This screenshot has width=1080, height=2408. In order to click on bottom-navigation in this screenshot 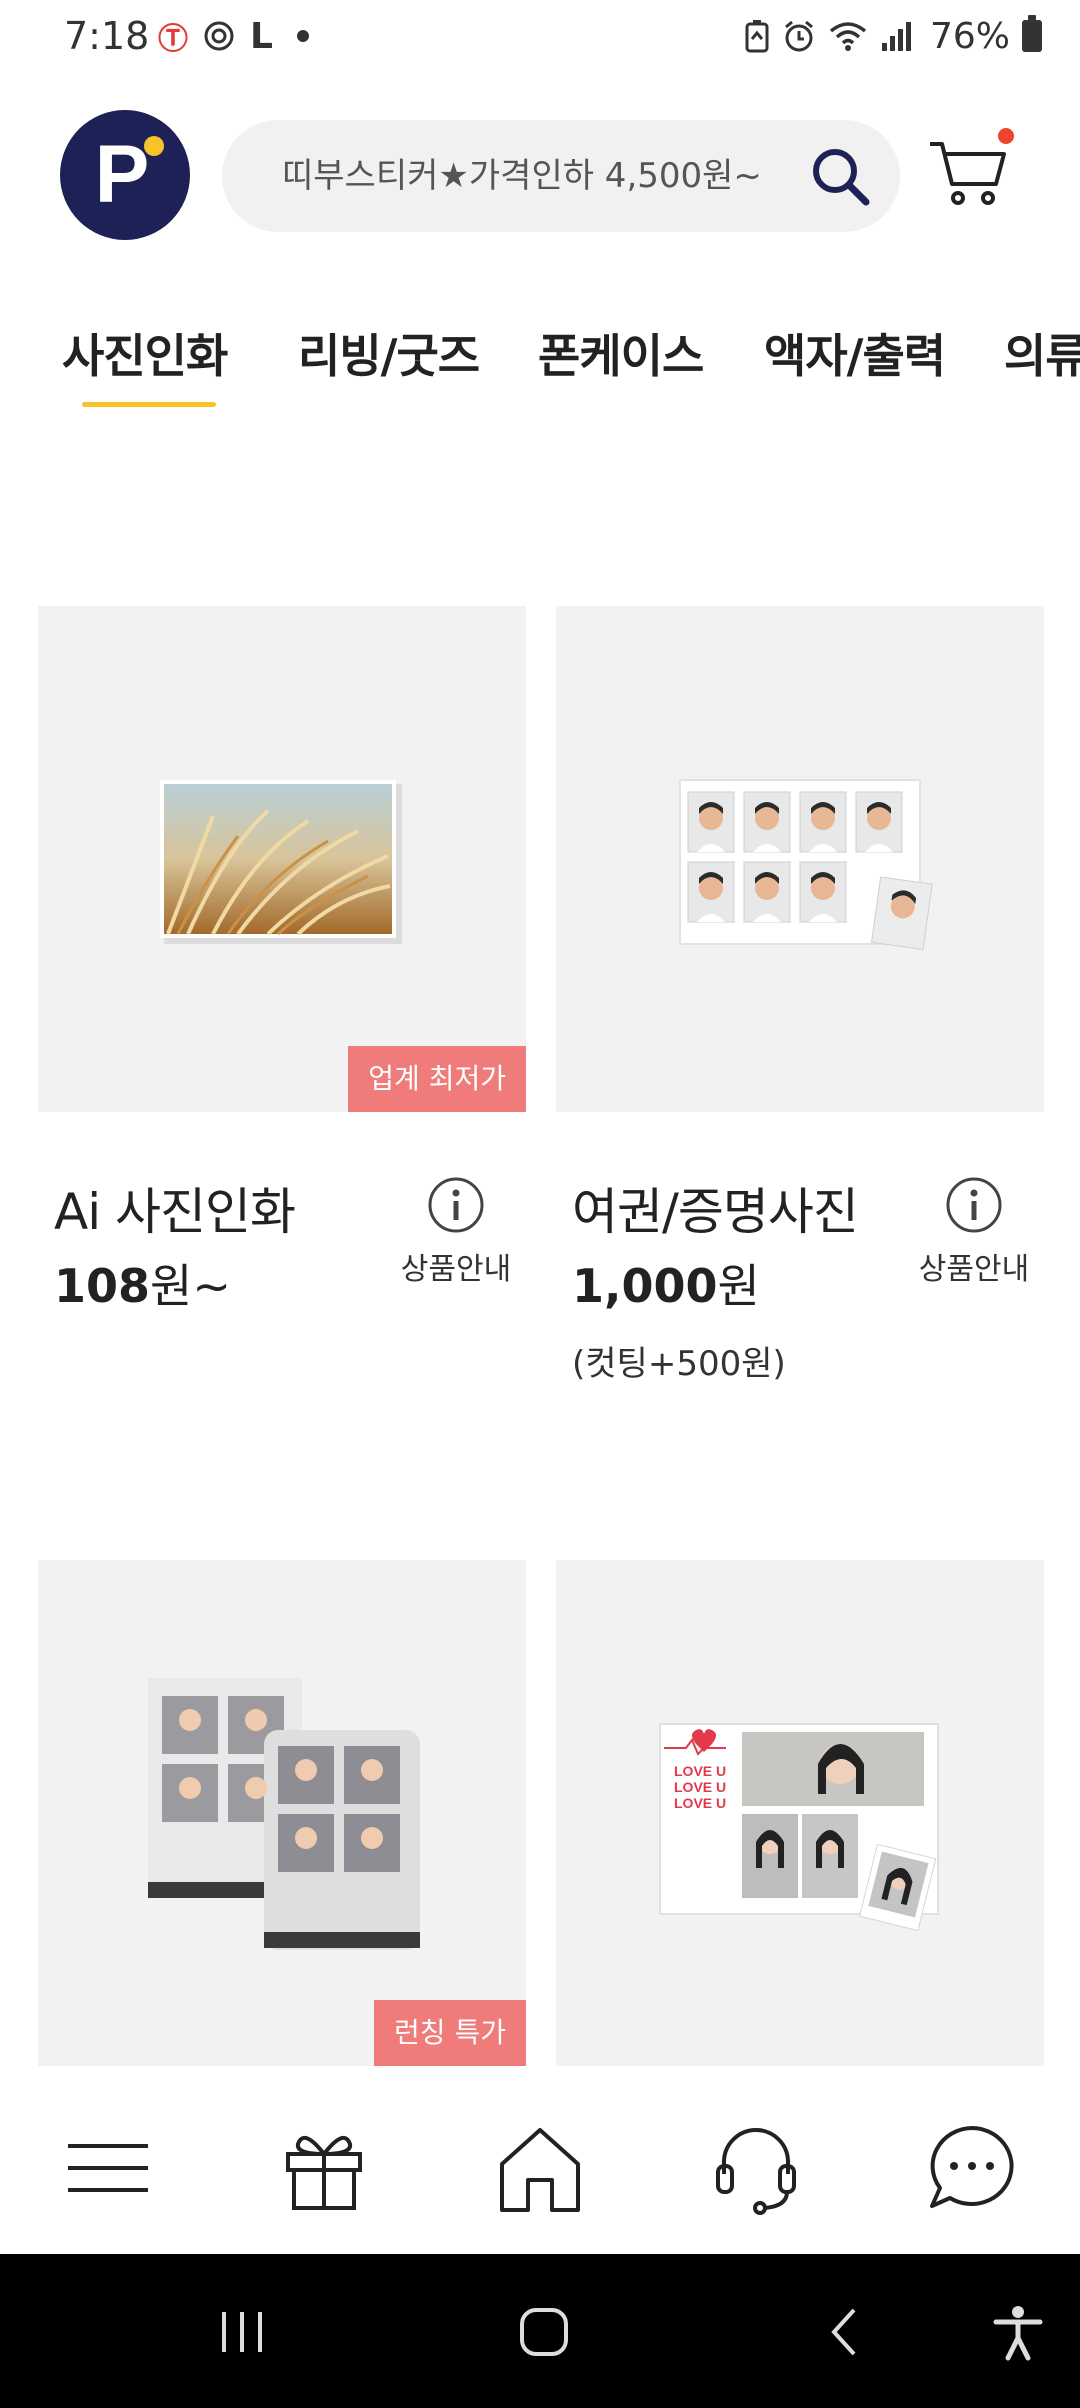, I will do `click(540, 2168)`.